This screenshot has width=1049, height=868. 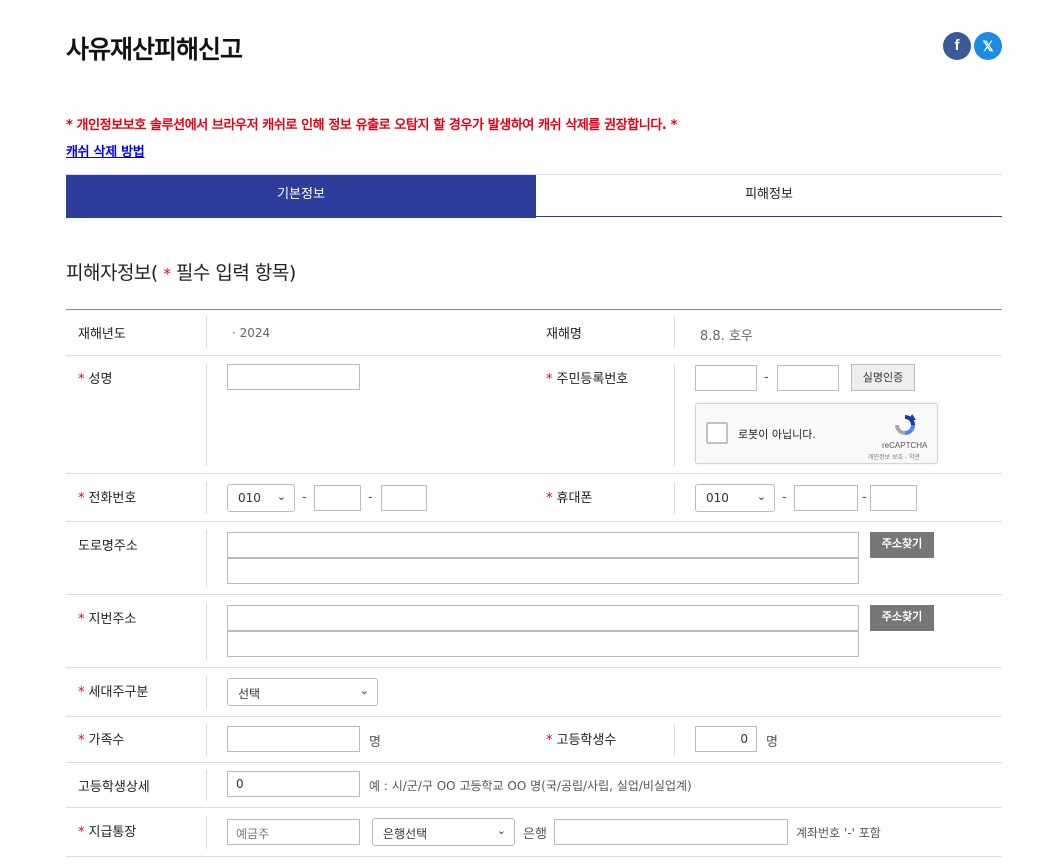 I want to click on mobile-middle-input, so click(x=826, y=498).